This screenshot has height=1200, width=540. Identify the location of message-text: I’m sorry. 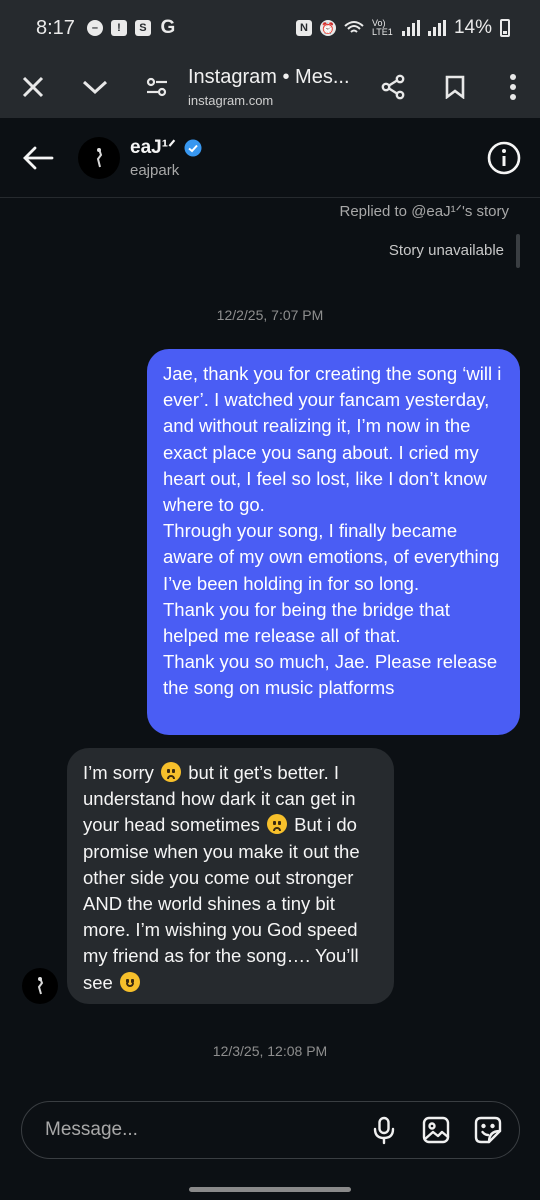
(121, 772).